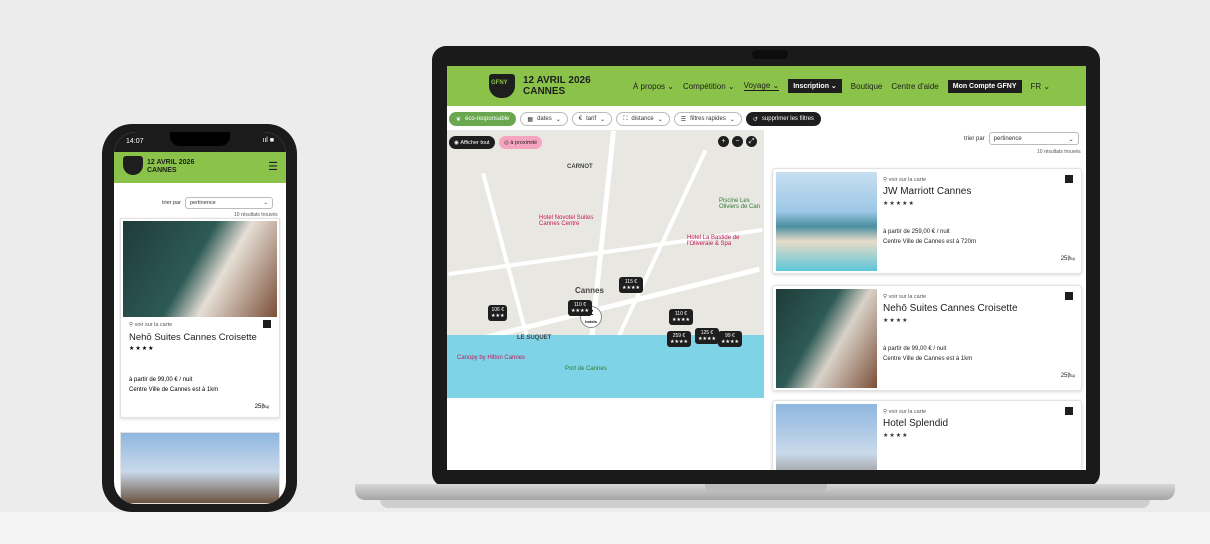 The image size is (1210, 544). What do you see at coordinates (927, 191) in the screenshot?
I see `hotel-name: JW Marriott Cannes` at bounding box center [927, 191].